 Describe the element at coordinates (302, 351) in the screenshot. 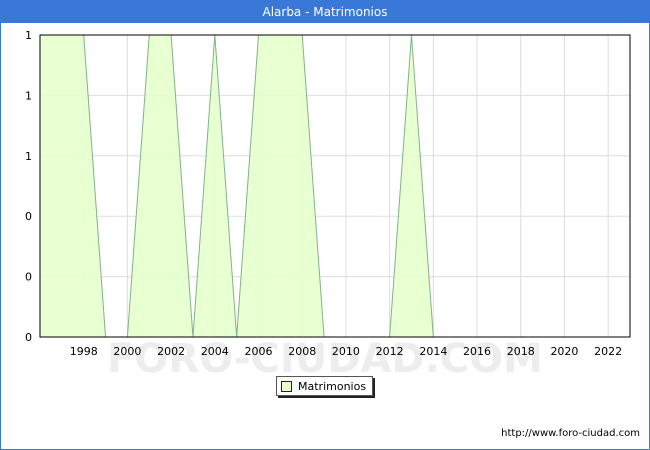

I see `x-tick-label: 2008` at that location.